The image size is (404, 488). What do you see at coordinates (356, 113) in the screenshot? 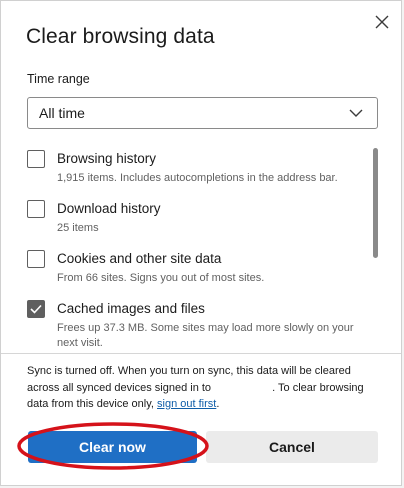
I see `chevron-down-icon` at bounding box center [356, 113].